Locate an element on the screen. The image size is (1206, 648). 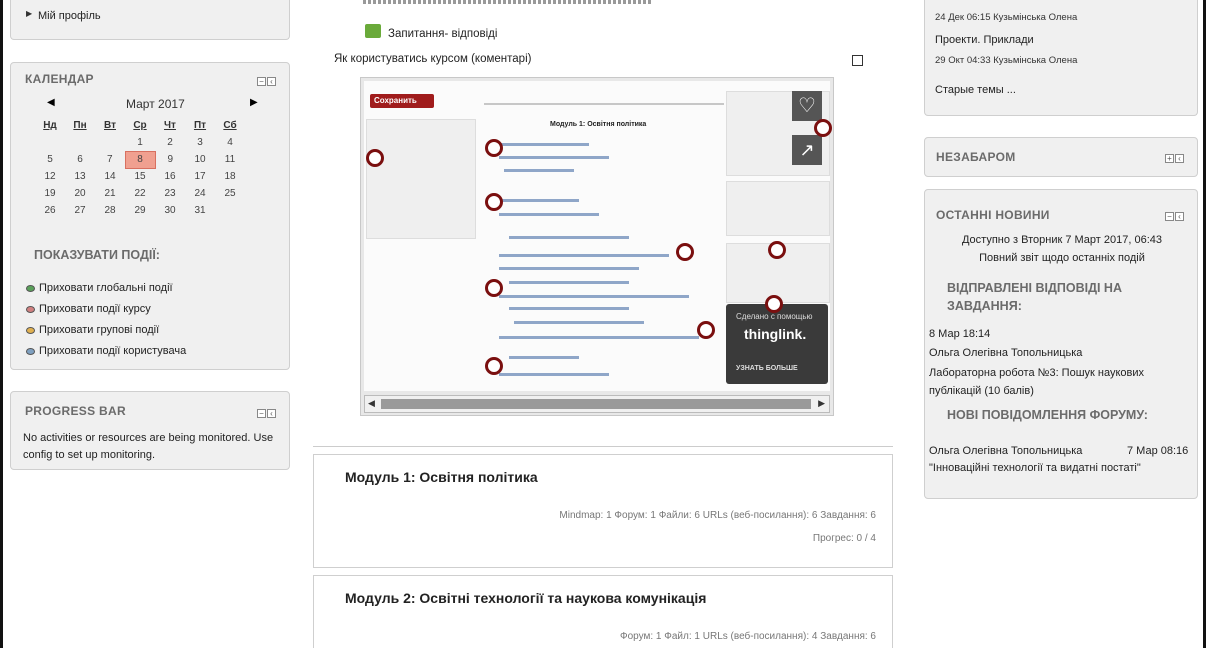
calendar-day: 23 is located at coordinates (170, 193).